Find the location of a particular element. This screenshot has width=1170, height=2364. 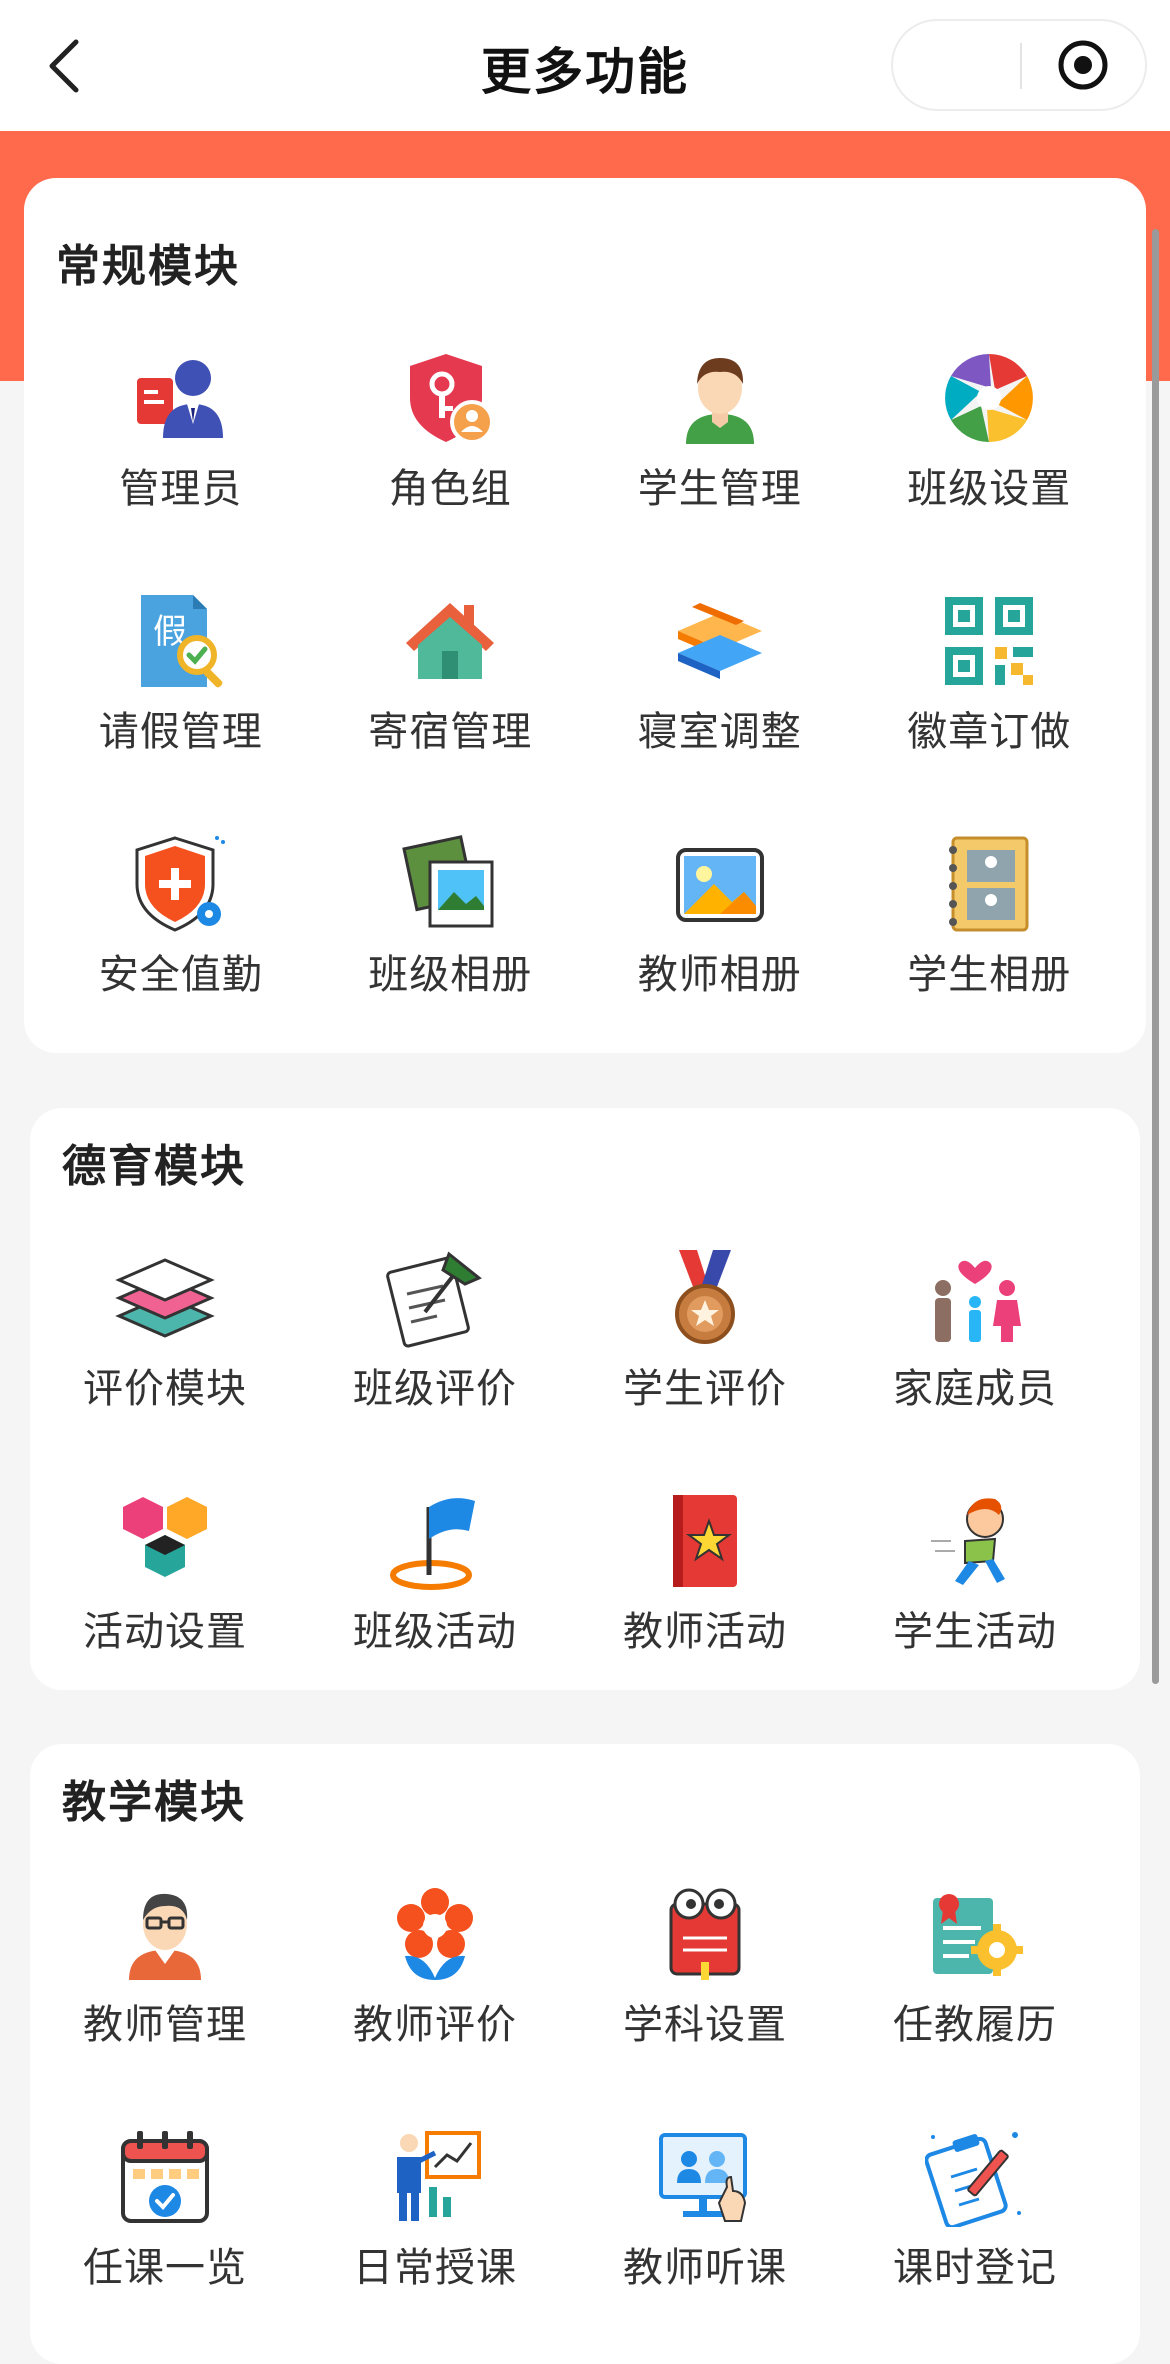

feature-item: 教师听课 is located at coordinates (705, 2245).